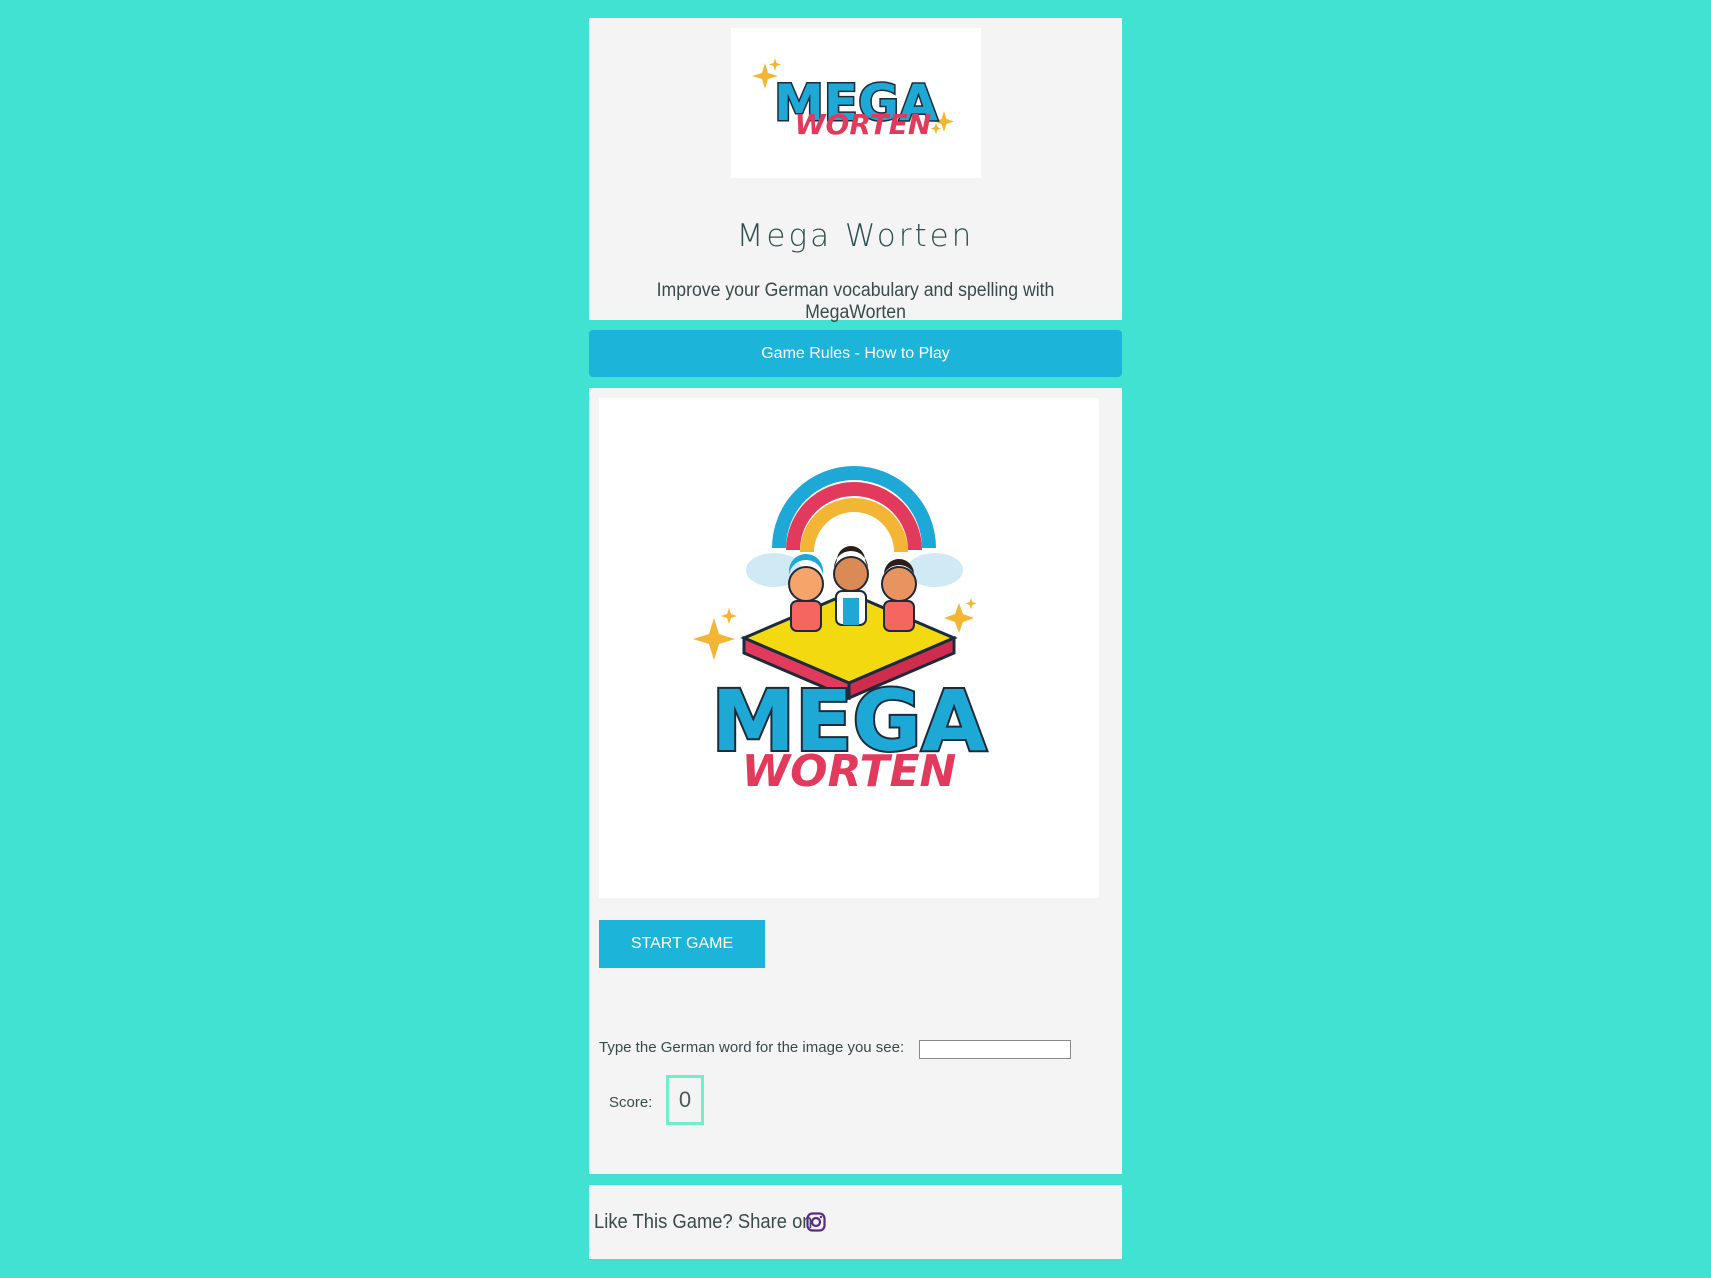 This screenshot has height=1278, width=1711. I want to click on hero-illustration: MEGA WORTEN, so click(840, 631).